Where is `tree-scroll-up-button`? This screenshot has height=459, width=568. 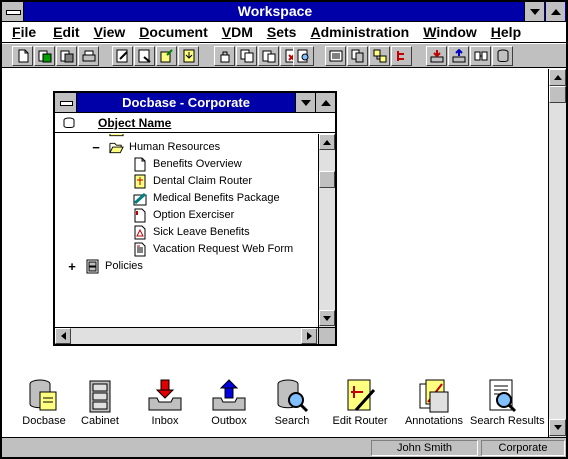
tree-scroll-up-button is located at coordinates (327, 142).